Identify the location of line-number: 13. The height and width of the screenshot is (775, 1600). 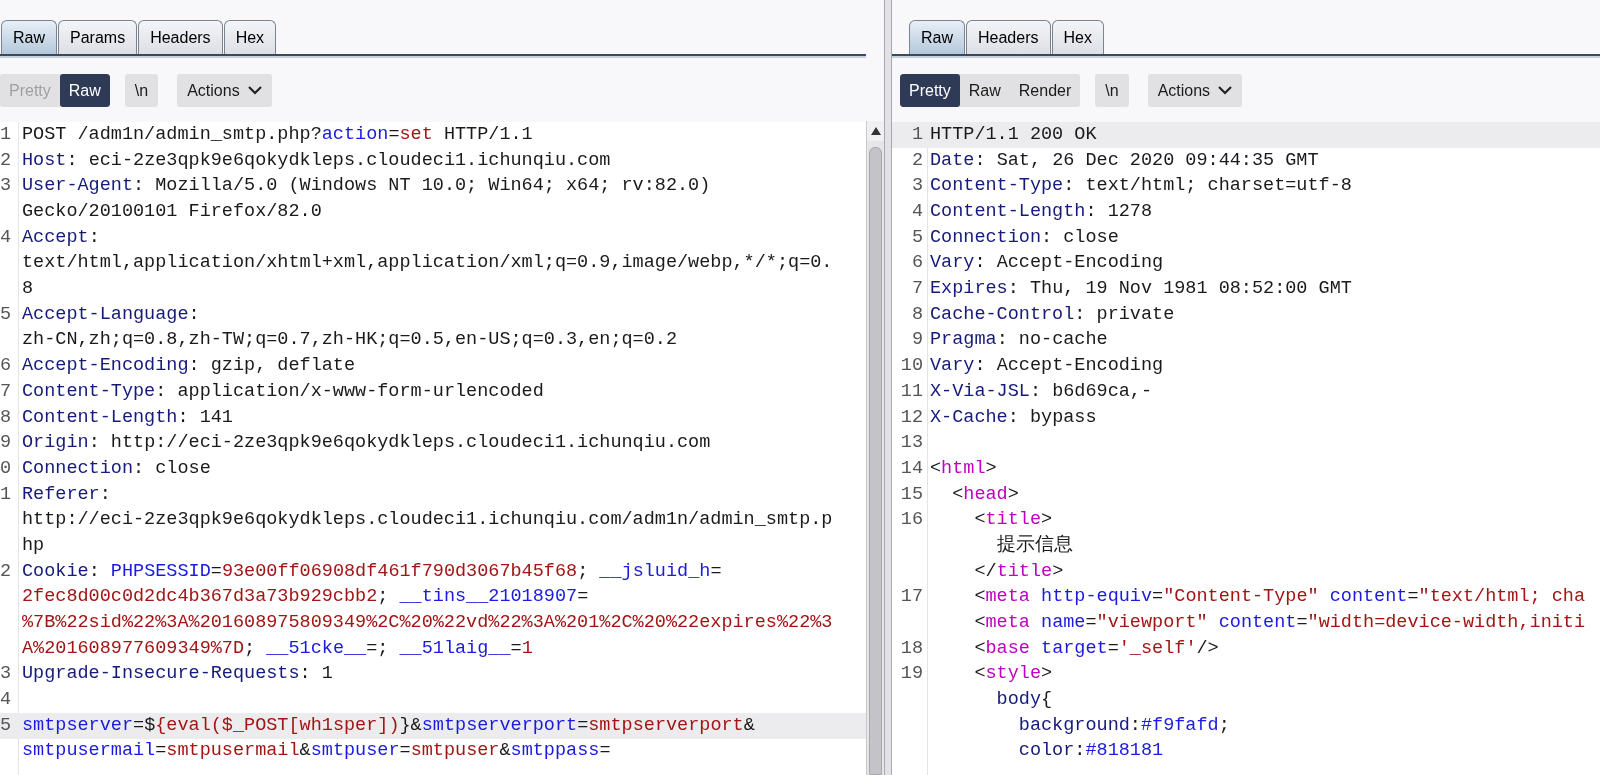
(911, 443).